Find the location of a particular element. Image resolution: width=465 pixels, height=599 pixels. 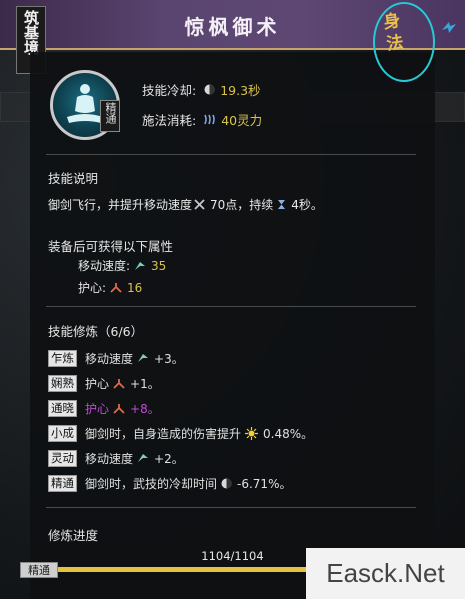

training-value-wrap: +3。 is located at coordinates (160, 358).